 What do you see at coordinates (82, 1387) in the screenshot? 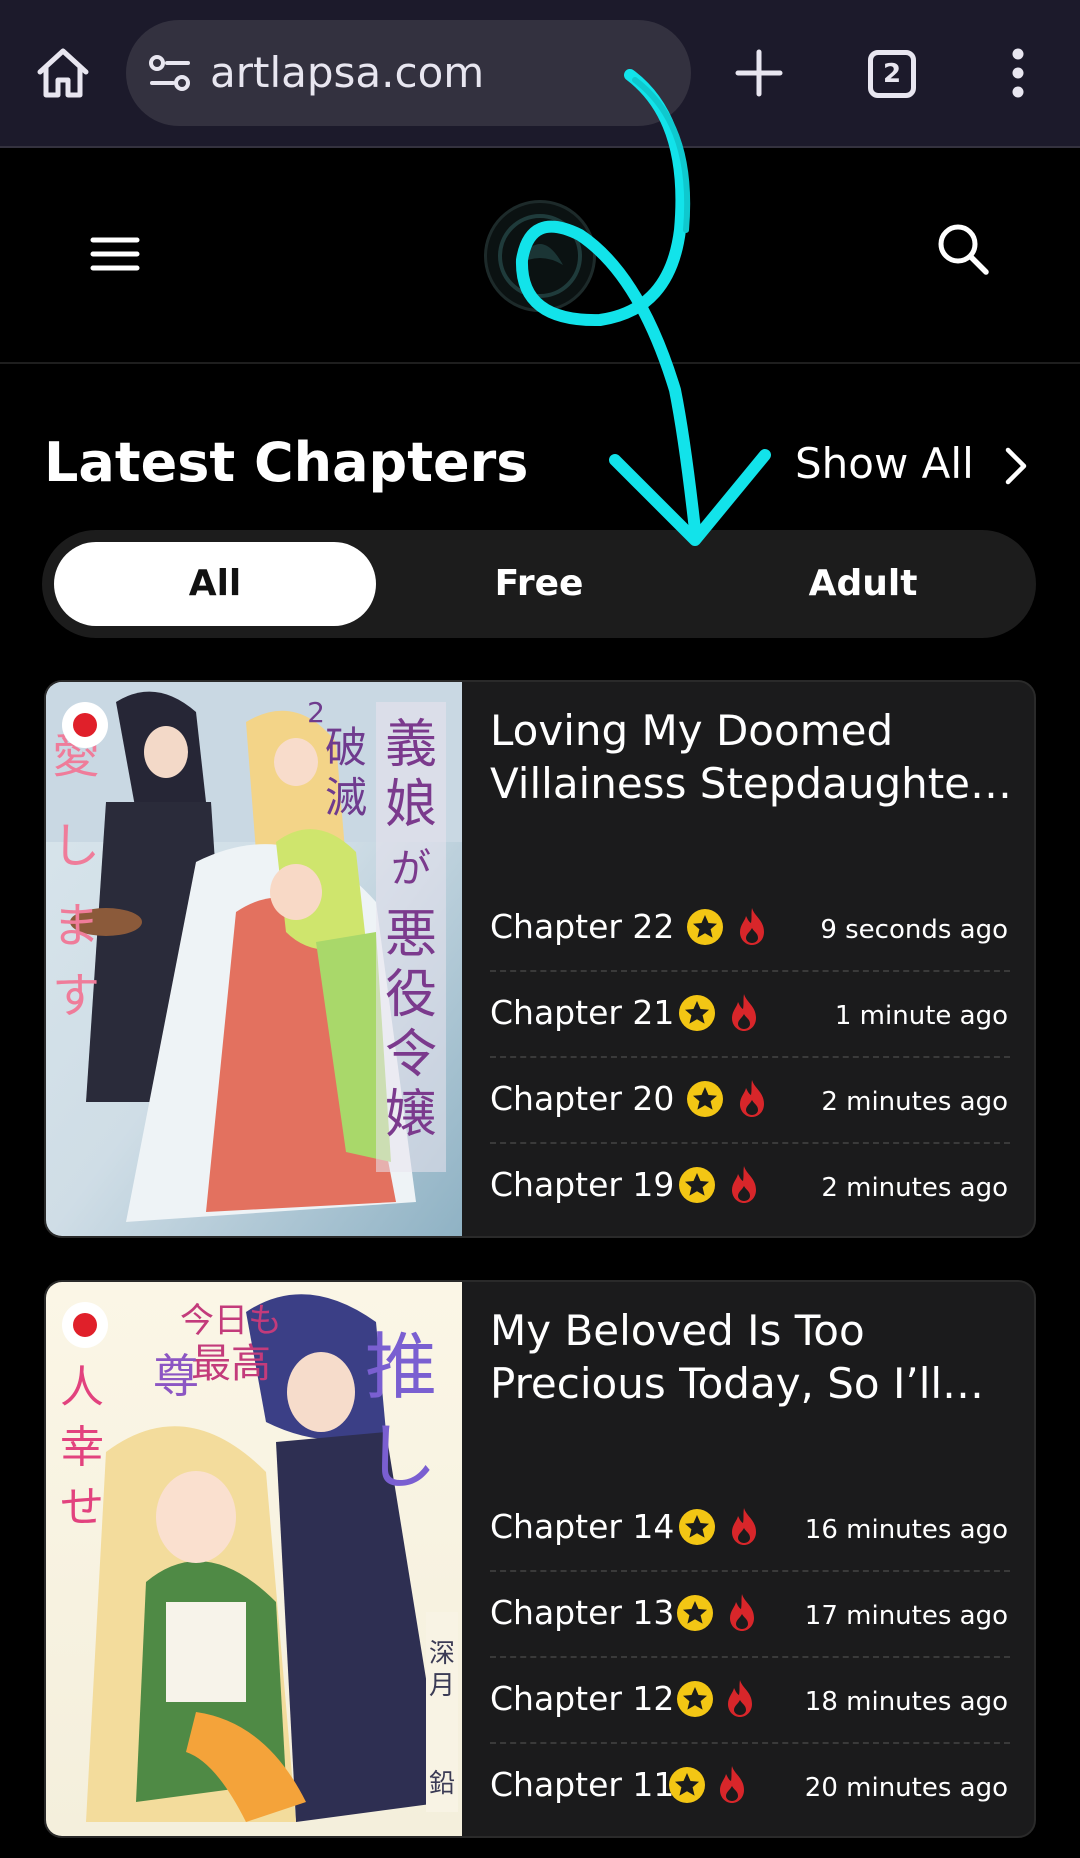
I see `svg-text: 人` at bounding box center [82, 1387].